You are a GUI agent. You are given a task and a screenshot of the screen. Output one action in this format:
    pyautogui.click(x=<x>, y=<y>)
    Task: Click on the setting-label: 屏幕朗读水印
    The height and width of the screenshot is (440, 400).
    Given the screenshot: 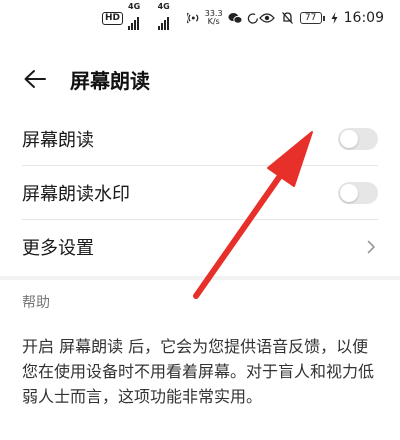 What is the action you would take?
    pyautogui.click(x=76, y=194)
    